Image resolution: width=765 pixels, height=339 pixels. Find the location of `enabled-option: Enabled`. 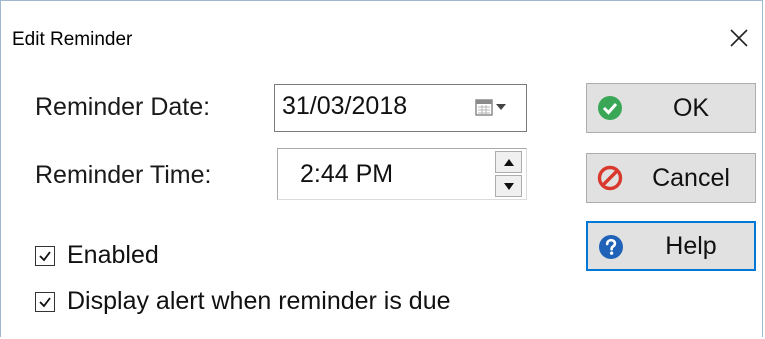

enabled-option: Enabled is located at coordinates (97, 255).